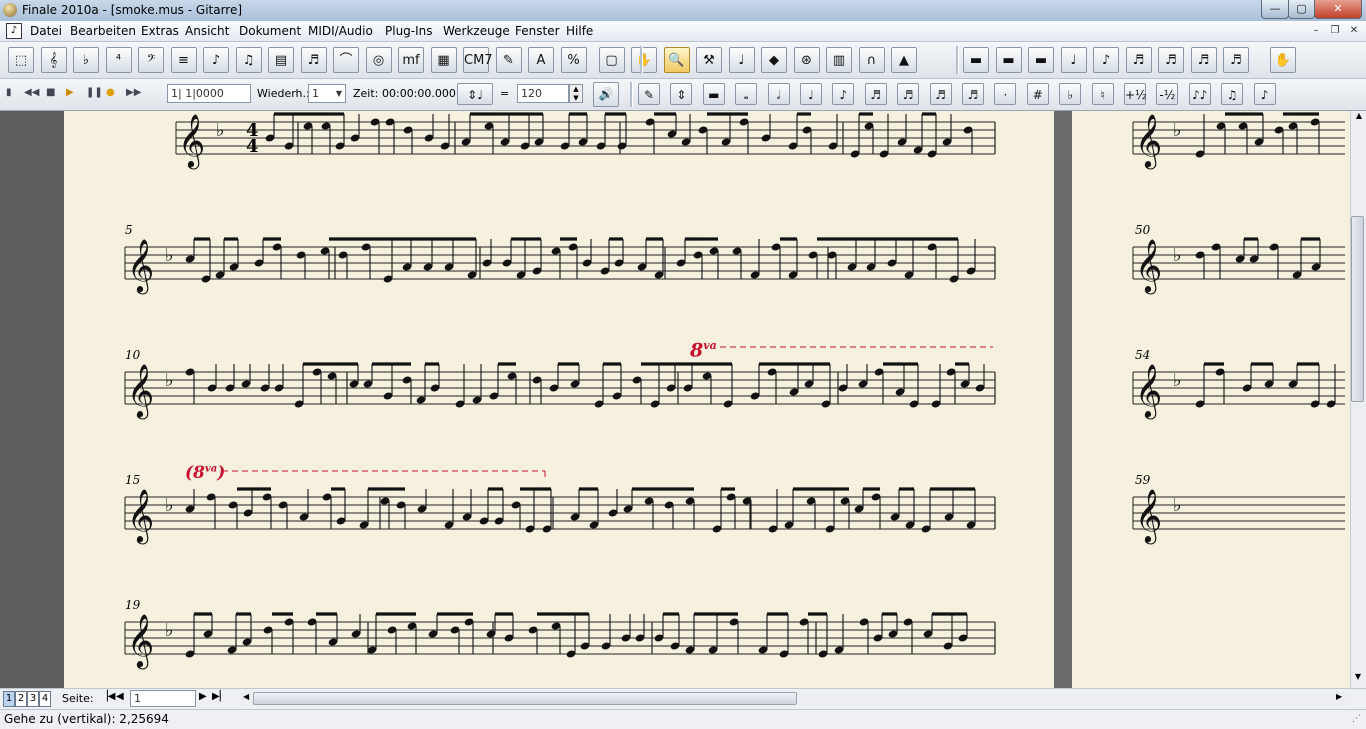  Describe the element at coordinates (443, 60) in the screenshot. I see `tool-button-14: ▦` at that location.